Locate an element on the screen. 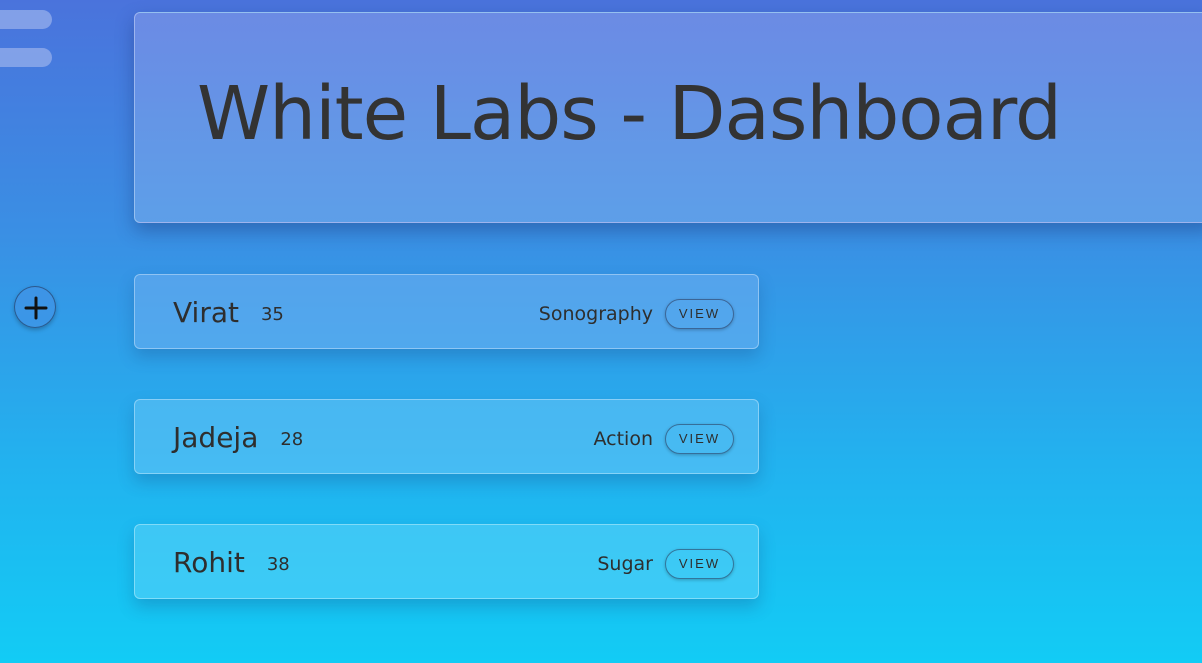  patient-actions: Sugar VIEW is located at coordinates (665, 564).